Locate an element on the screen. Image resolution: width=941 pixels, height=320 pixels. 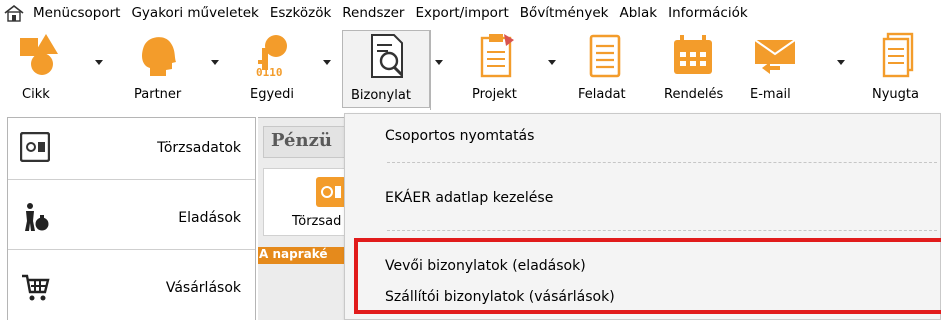
toolbar-split-divider is located at coordinates (430, 70).